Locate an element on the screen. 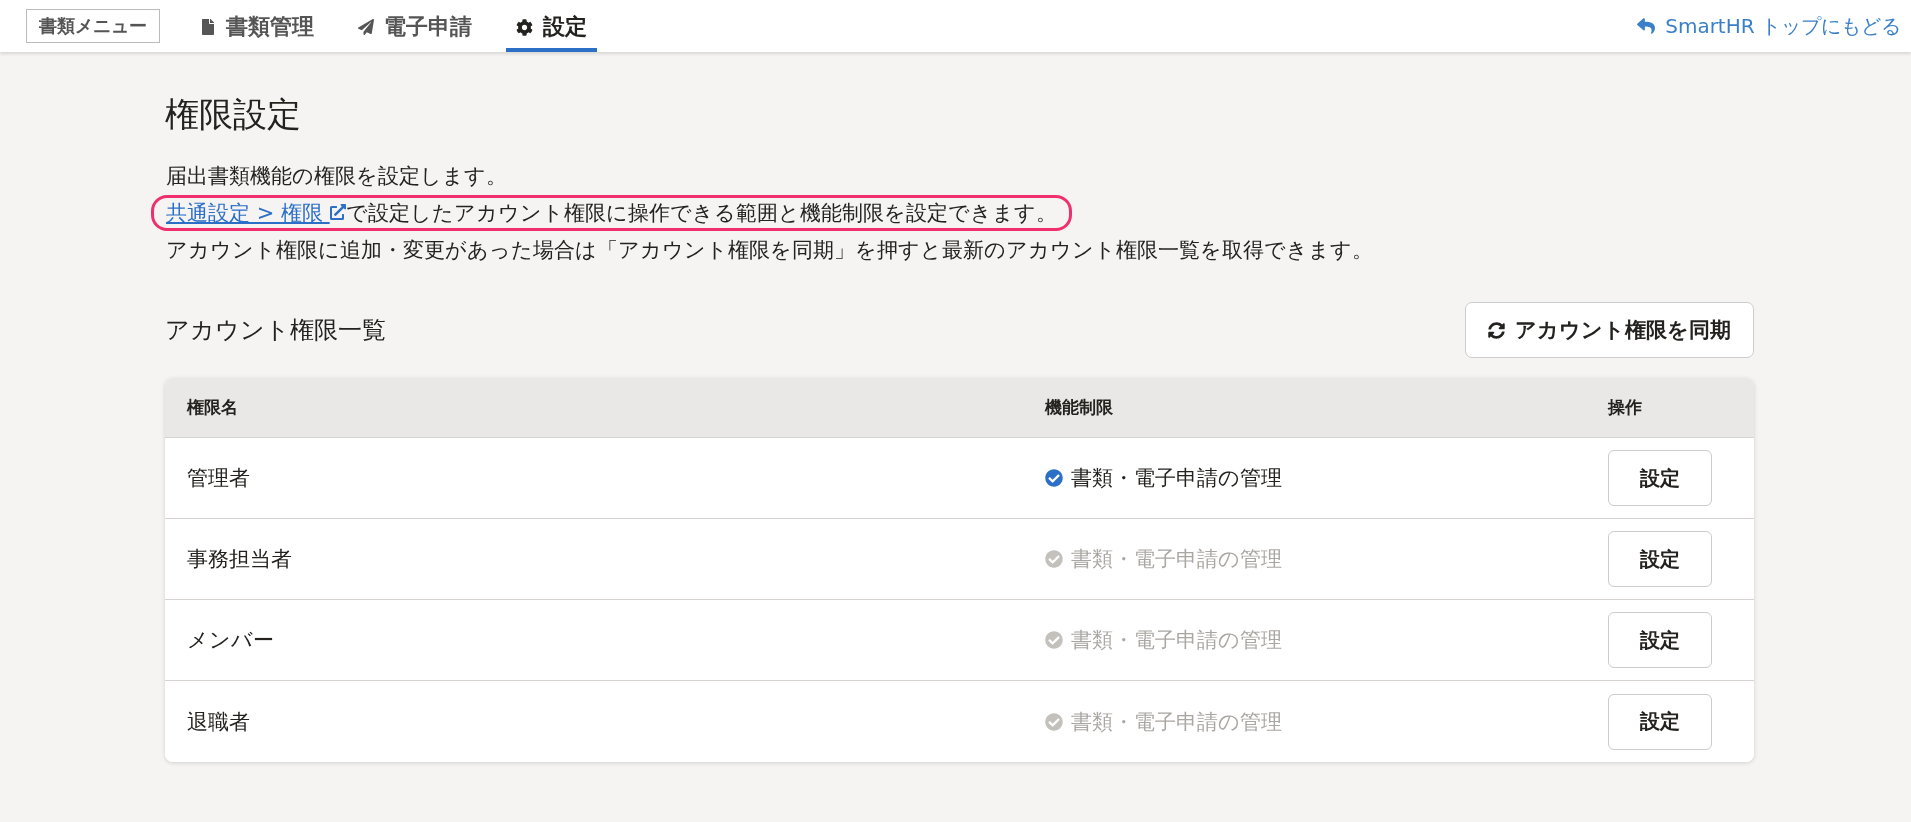  nav-tab: 電子申請 is located at coordinates (415, 26).